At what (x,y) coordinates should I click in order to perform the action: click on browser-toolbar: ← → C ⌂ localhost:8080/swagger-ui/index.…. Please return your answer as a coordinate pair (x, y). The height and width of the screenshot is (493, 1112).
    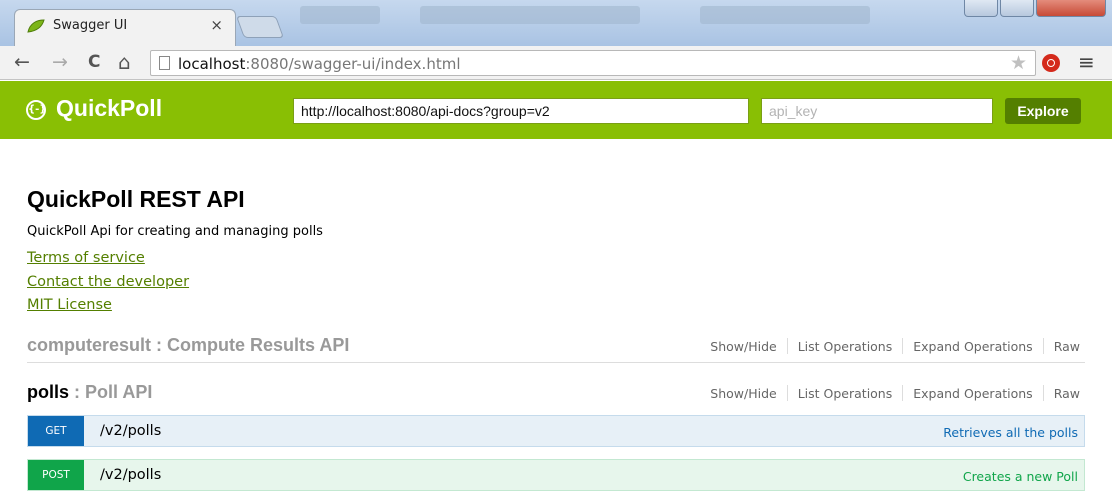
    Looking at the image, I should click on (556, 63).